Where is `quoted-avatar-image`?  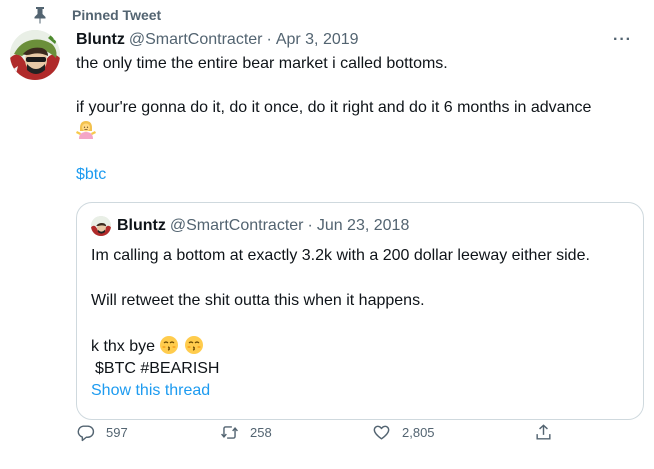 quoted-avatar-image is located at coordinates (101, 226).